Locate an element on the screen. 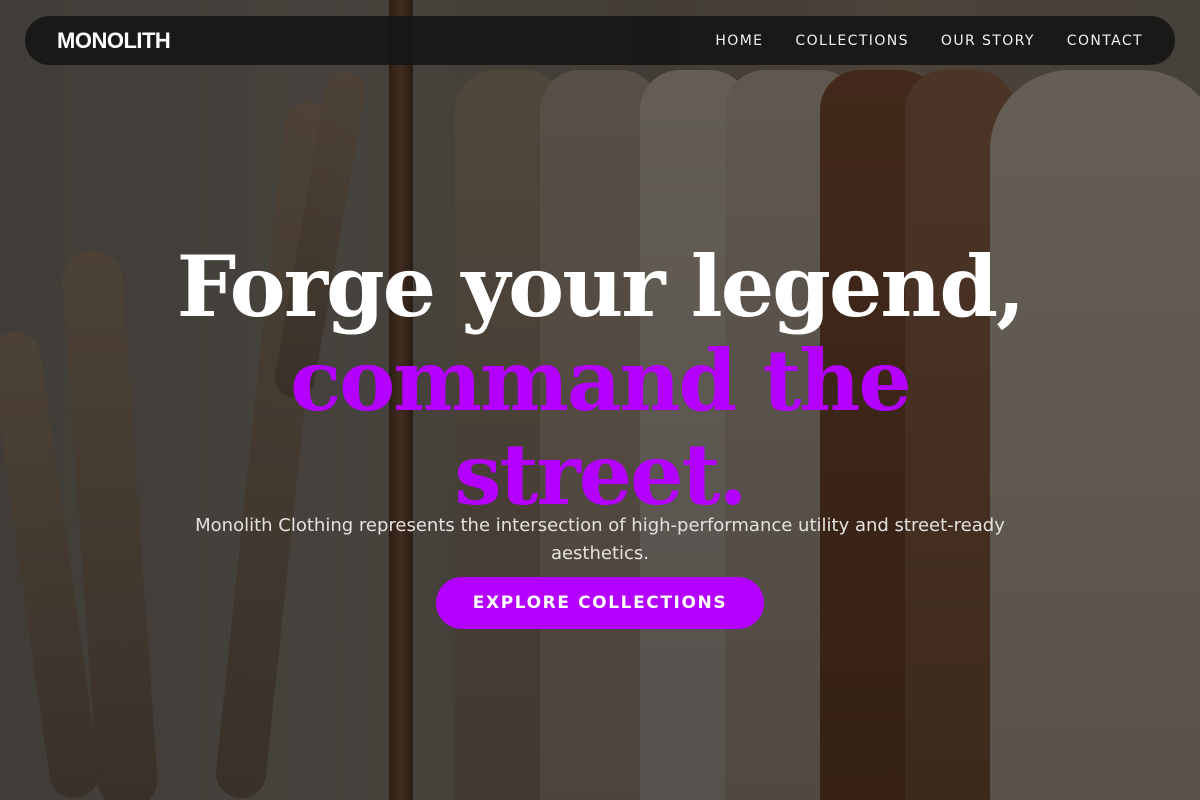  nav-link-our-story: OUR STORY is located at coordinates (988, 41).